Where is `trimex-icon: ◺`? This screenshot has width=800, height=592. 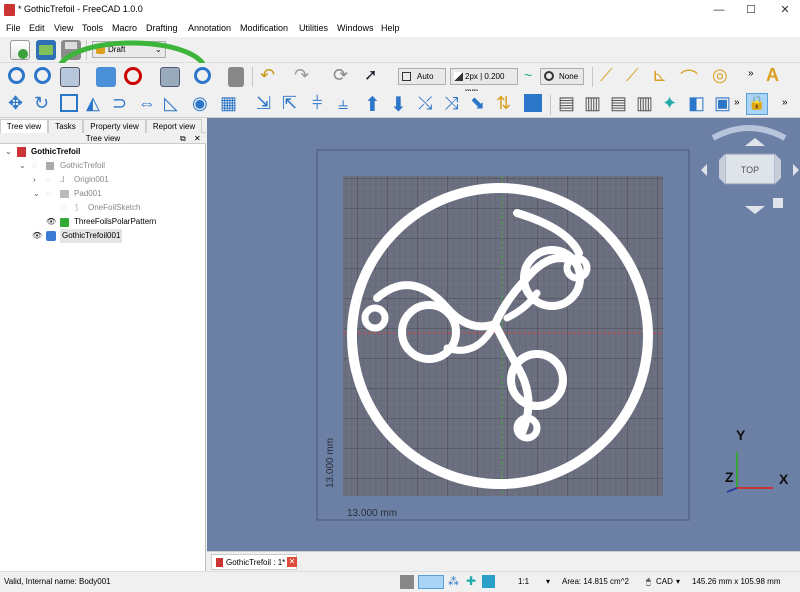
trimex-icon: ◺ is located at coordinates (171, 103).